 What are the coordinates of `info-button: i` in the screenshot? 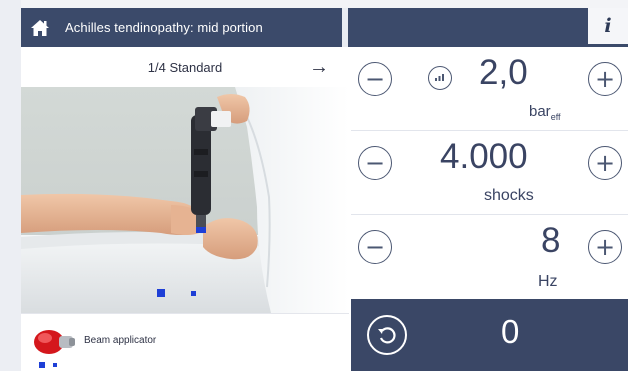 It's located at (608, 27).